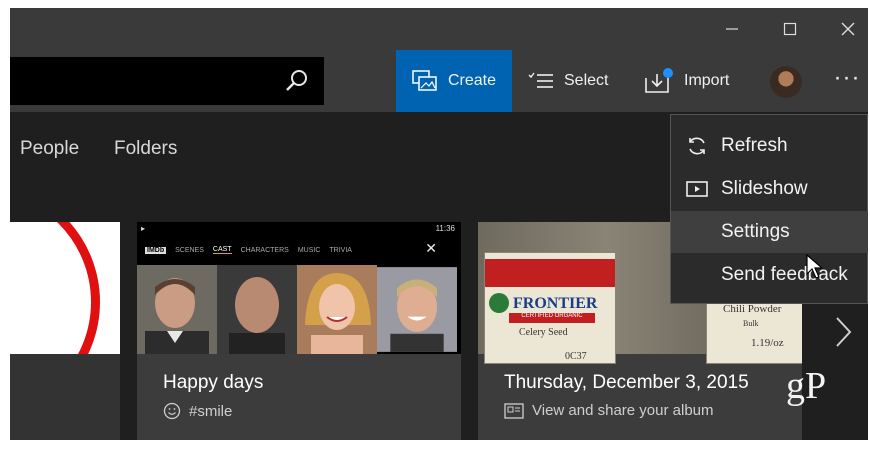 The image size is (870, 453). I want to click on menu-item-label: Send feedback, so click(784, 274).